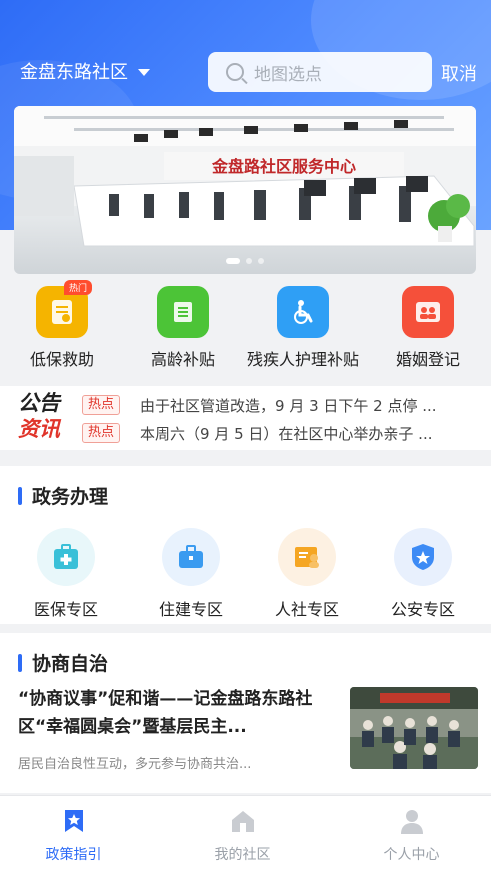 The height and width of the screenshot is (877, 491). I want to click on home-icon, so click(243, 821).